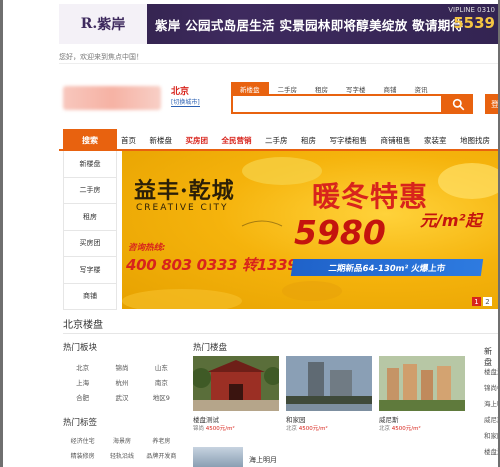  Describe the element at coordinates (161, 367) in the screenshot. I see `hot-area-item: 山东` at that location.